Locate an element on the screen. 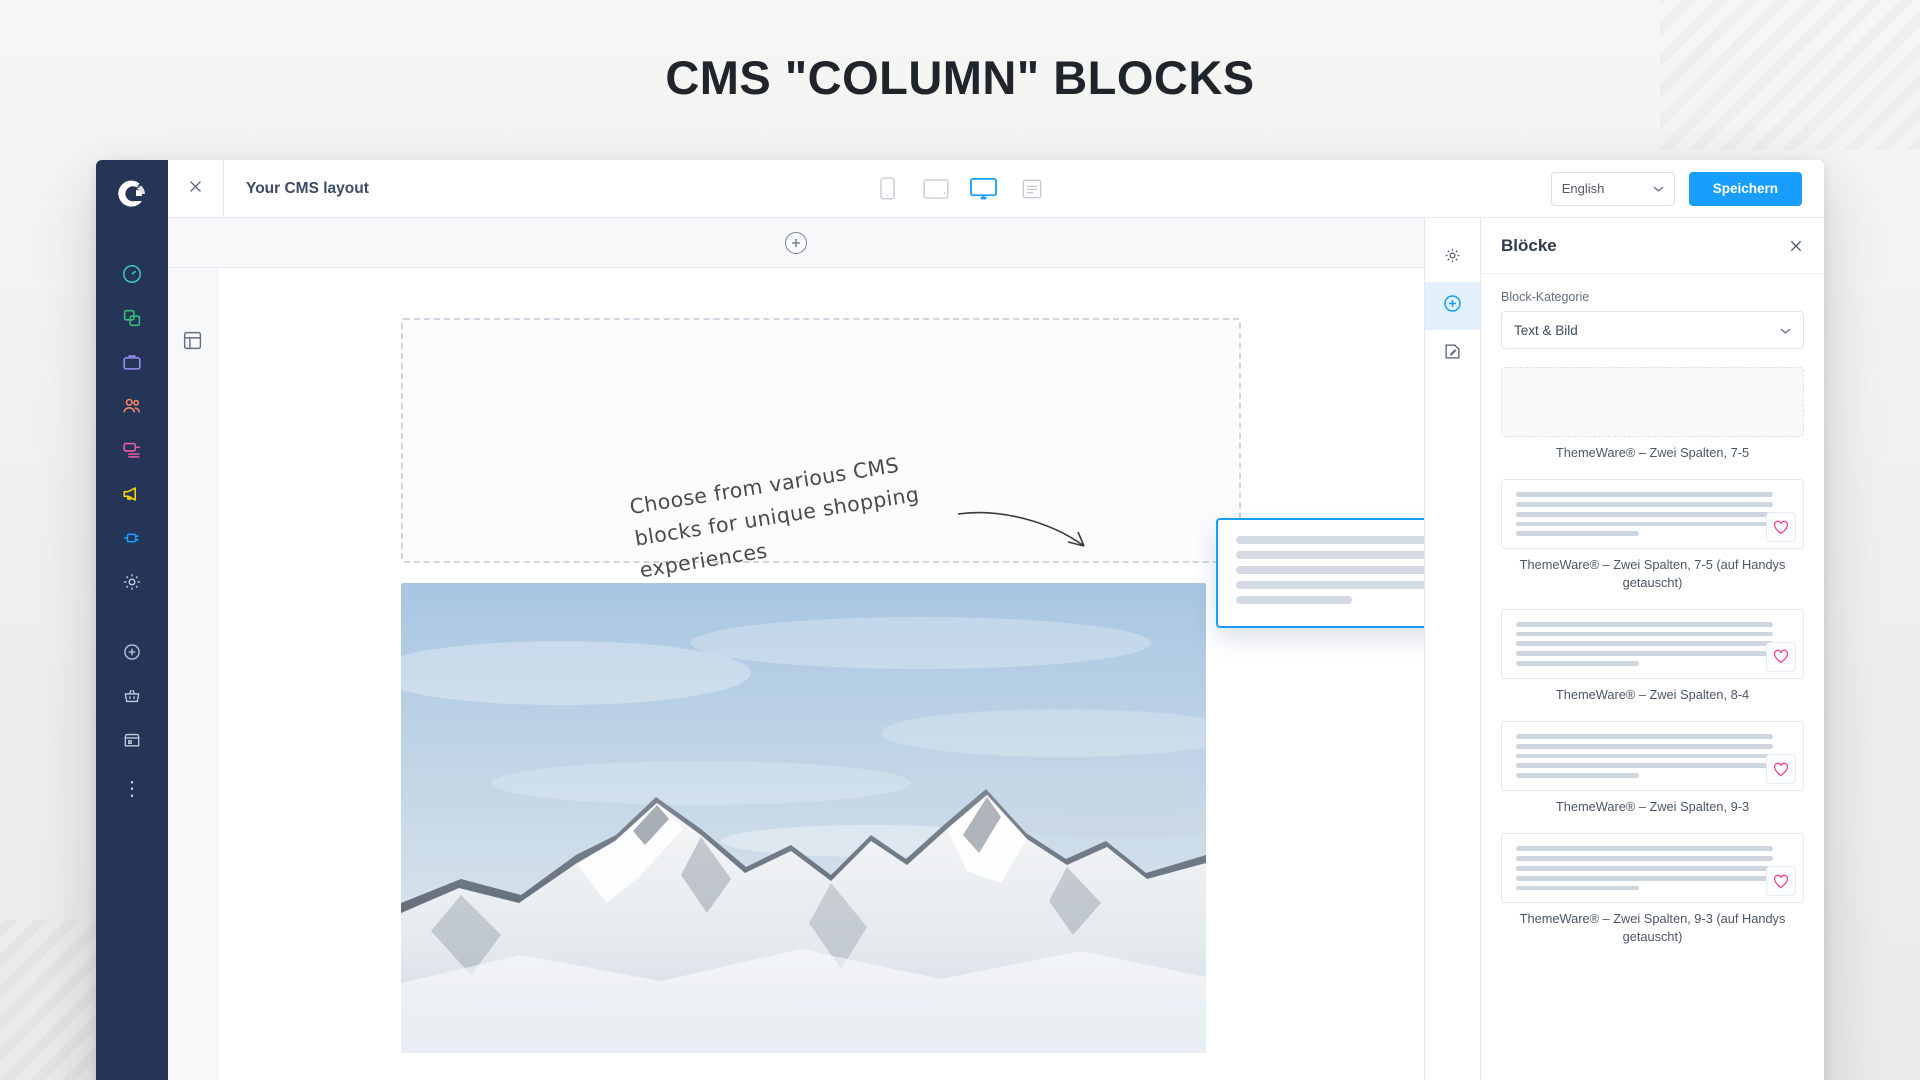  tablet-view-button is located at coordinates (936, 189).